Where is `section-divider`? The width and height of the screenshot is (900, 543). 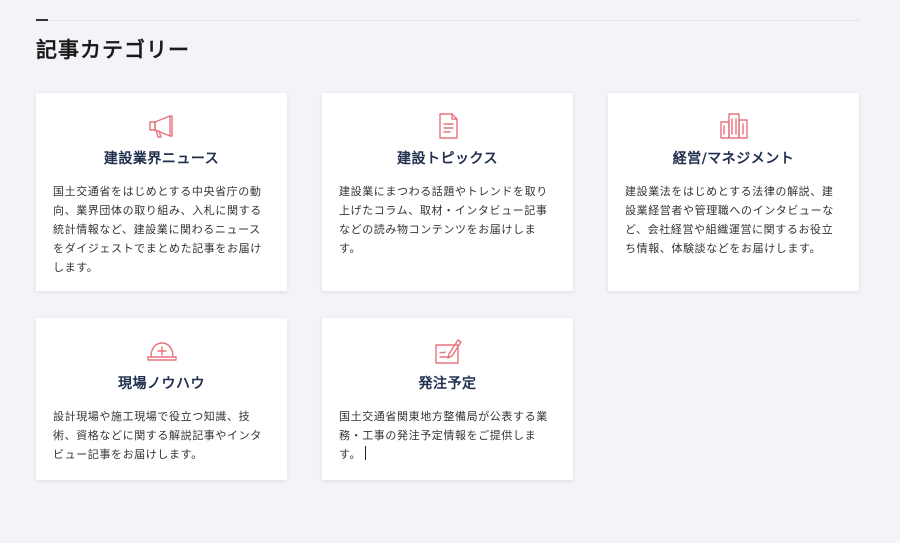 section-divider is located at coordinates (448, 20).